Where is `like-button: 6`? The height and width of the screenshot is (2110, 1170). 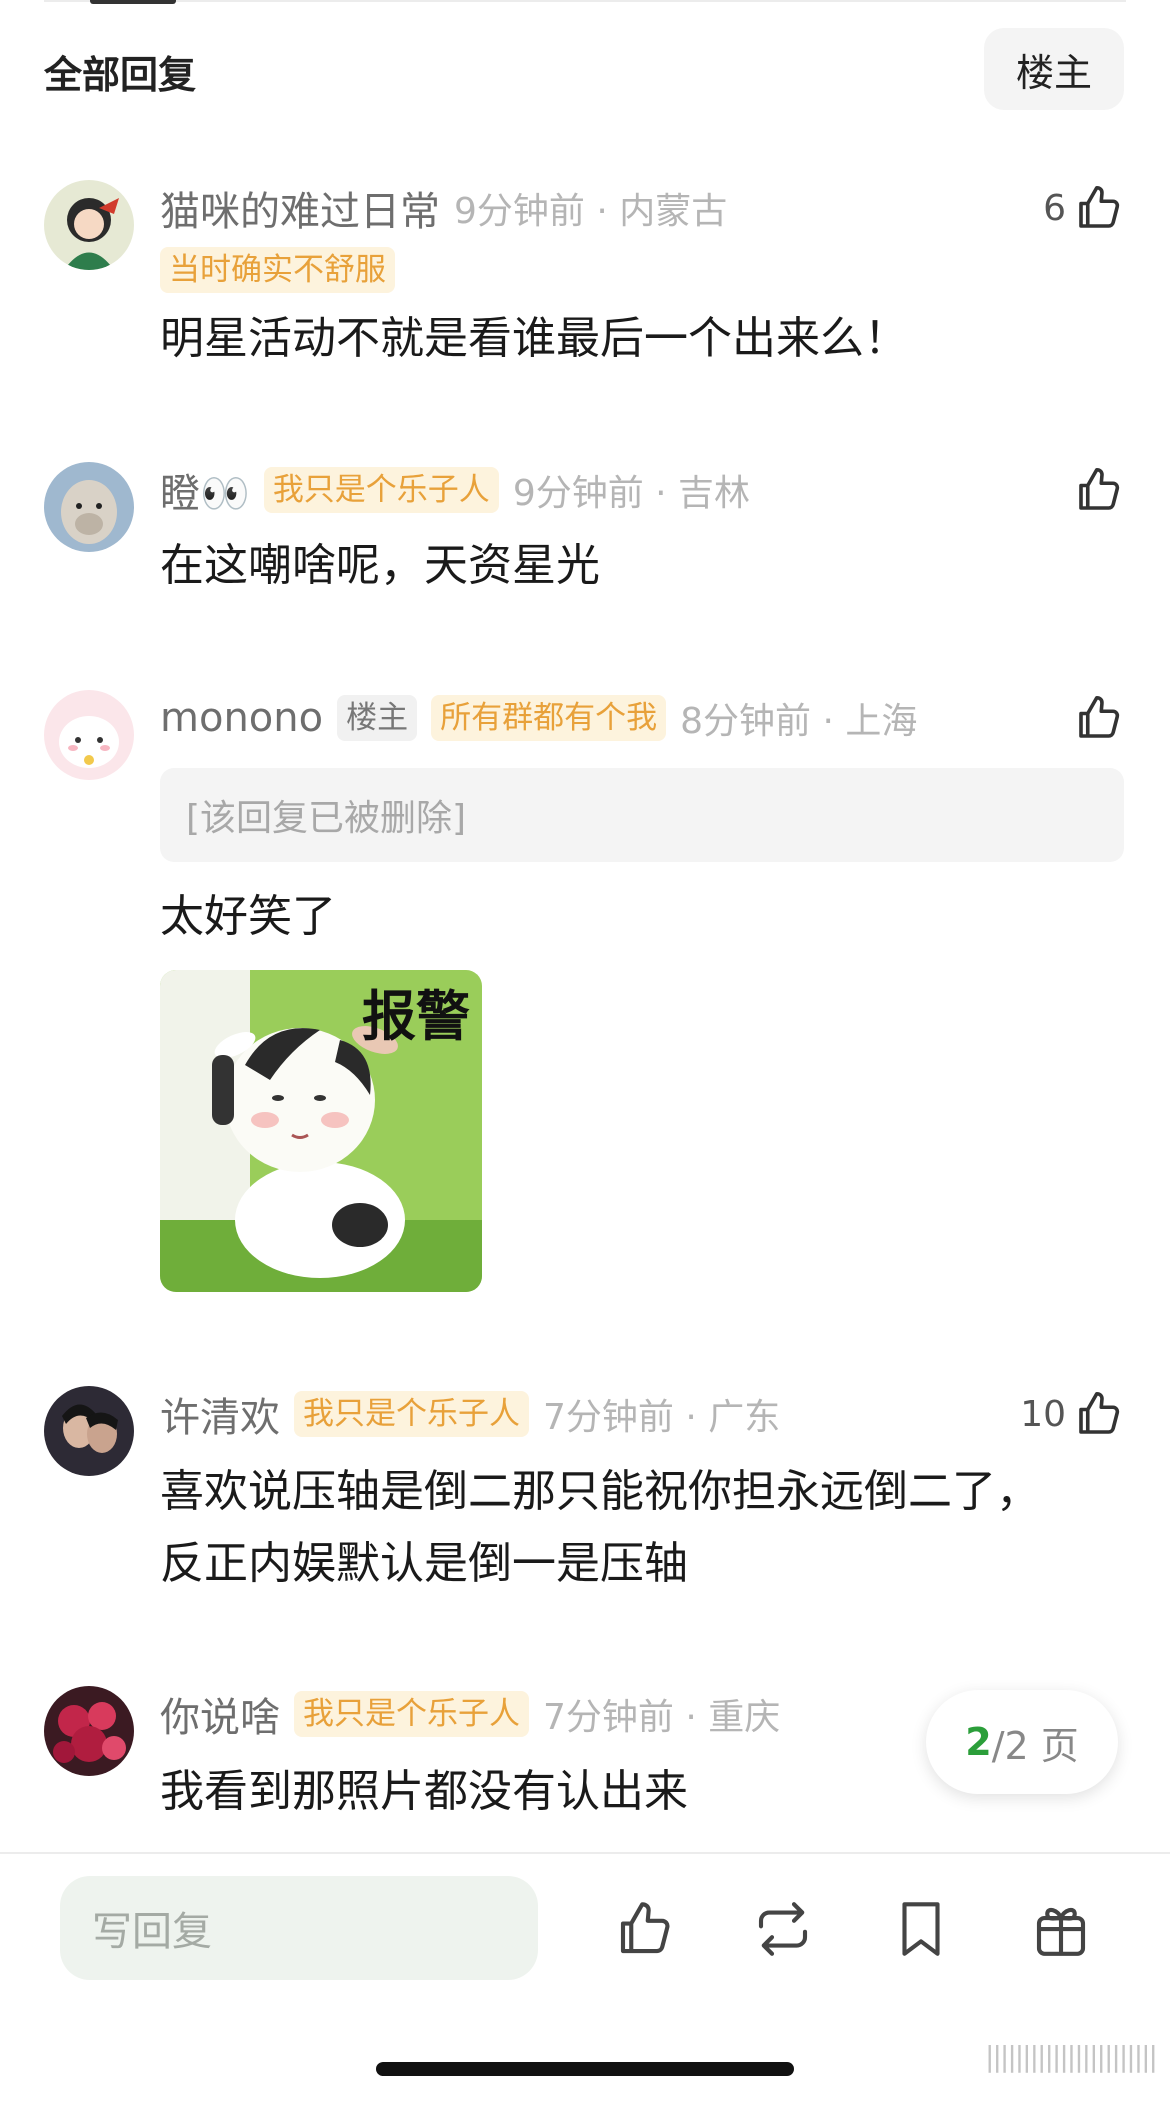 like-button: 6 is located at coordinates (1084, 208).